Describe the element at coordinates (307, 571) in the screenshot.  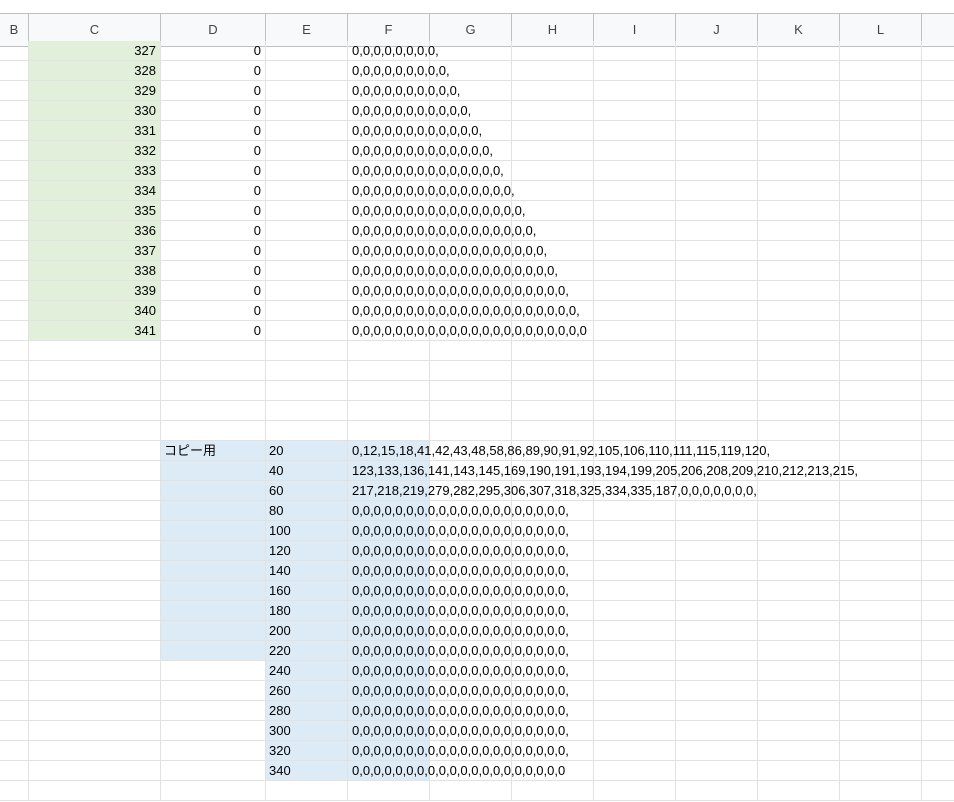
I see `cell-e: 140` at that location.